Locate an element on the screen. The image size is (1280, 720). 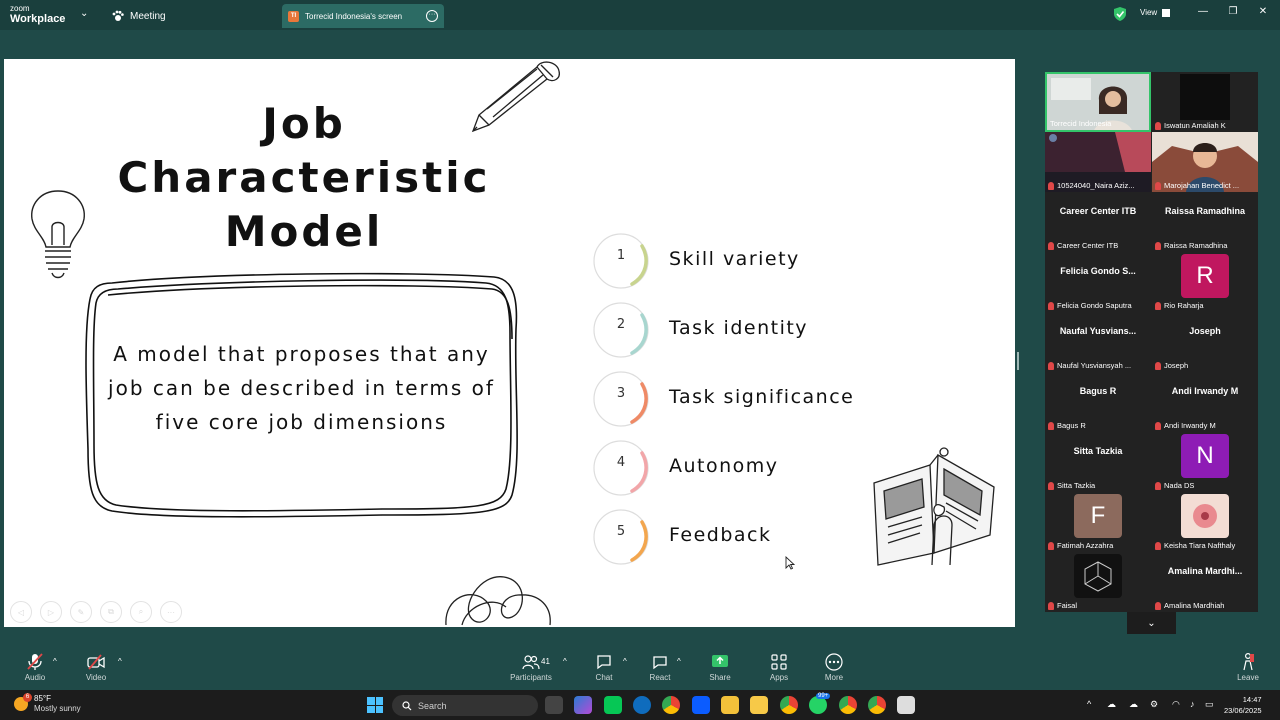
restore-button: ❐ is located at coordinates (1233, 11).